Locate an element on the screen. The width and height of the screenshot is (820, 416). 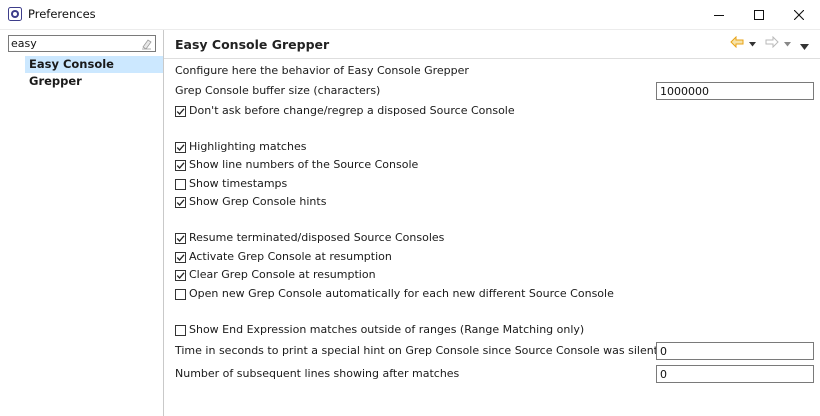
back-nav is located at coordinates (743, 43).